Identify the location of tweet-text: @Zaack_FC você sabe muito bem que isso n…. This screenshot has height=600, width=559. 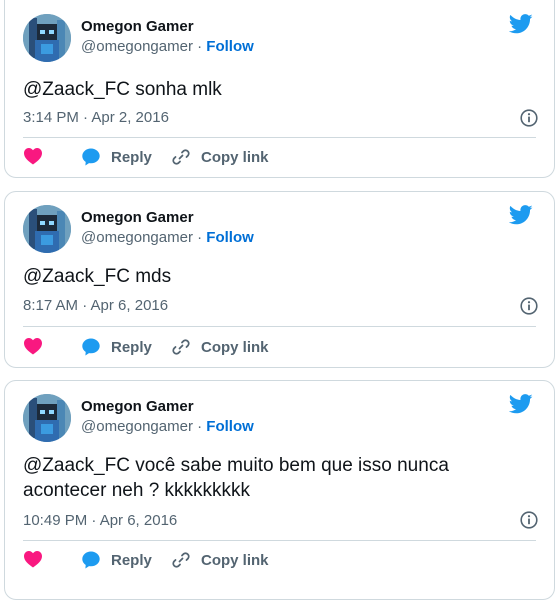
(236, 478).